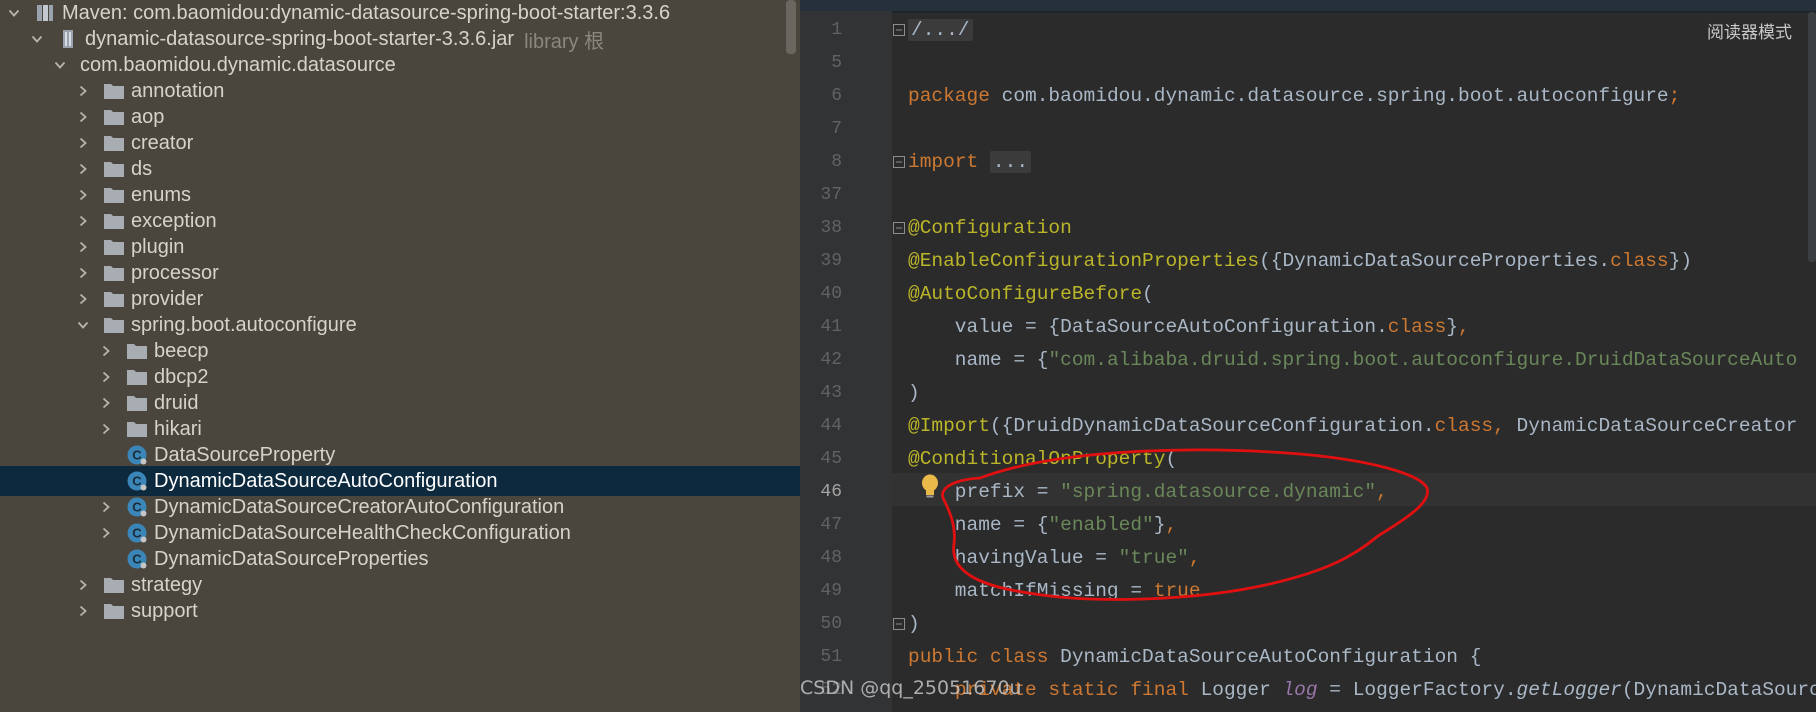  Describe the element at coordinates (831, 657) in the screenshot. I see `line-number: 51` at that location.